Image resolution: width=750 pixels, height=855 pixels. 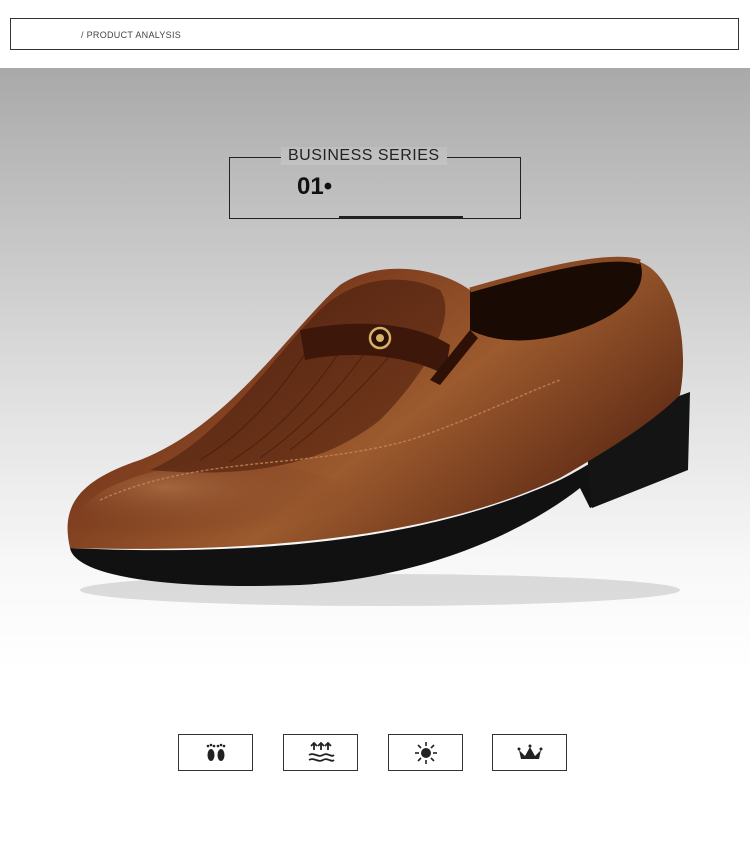 I want to click on feature-crown, so click(x=529, y=752).